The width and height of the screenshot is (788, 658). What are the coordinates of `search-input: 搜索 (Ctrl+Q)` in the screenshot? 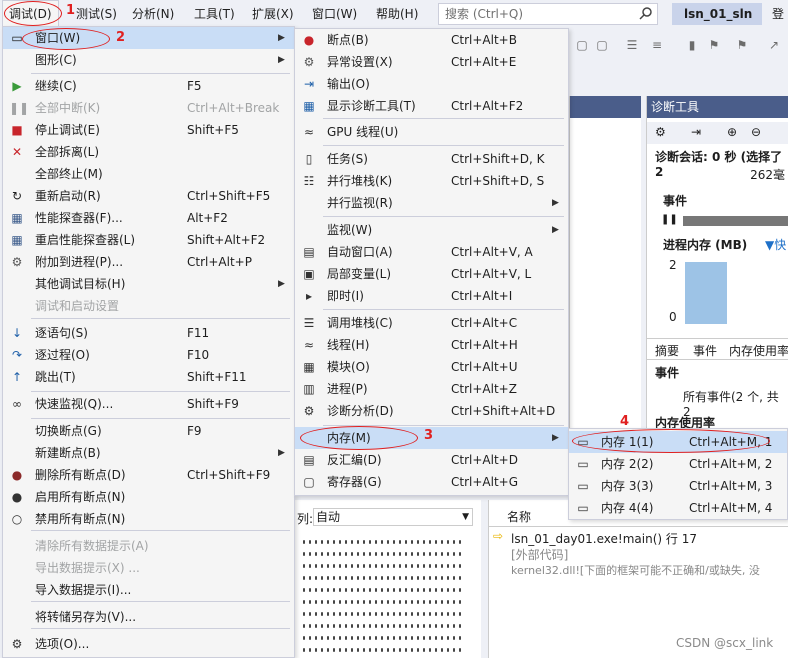 It's located at (548, 14).